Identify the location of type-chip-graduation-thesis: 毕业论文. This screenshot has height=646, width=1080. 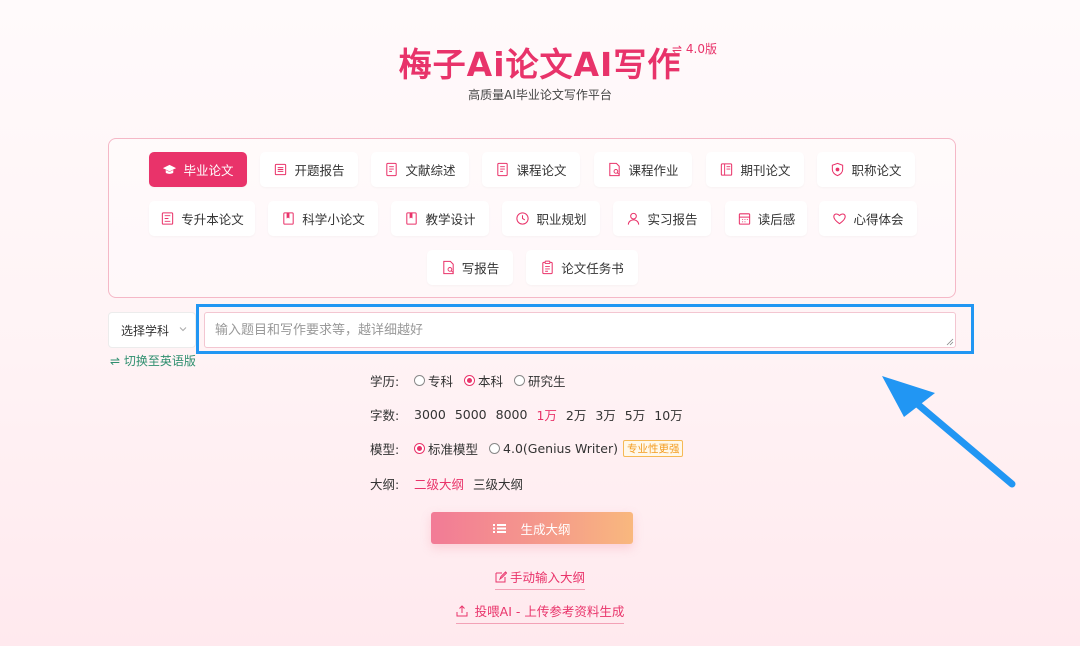
(198, 169).